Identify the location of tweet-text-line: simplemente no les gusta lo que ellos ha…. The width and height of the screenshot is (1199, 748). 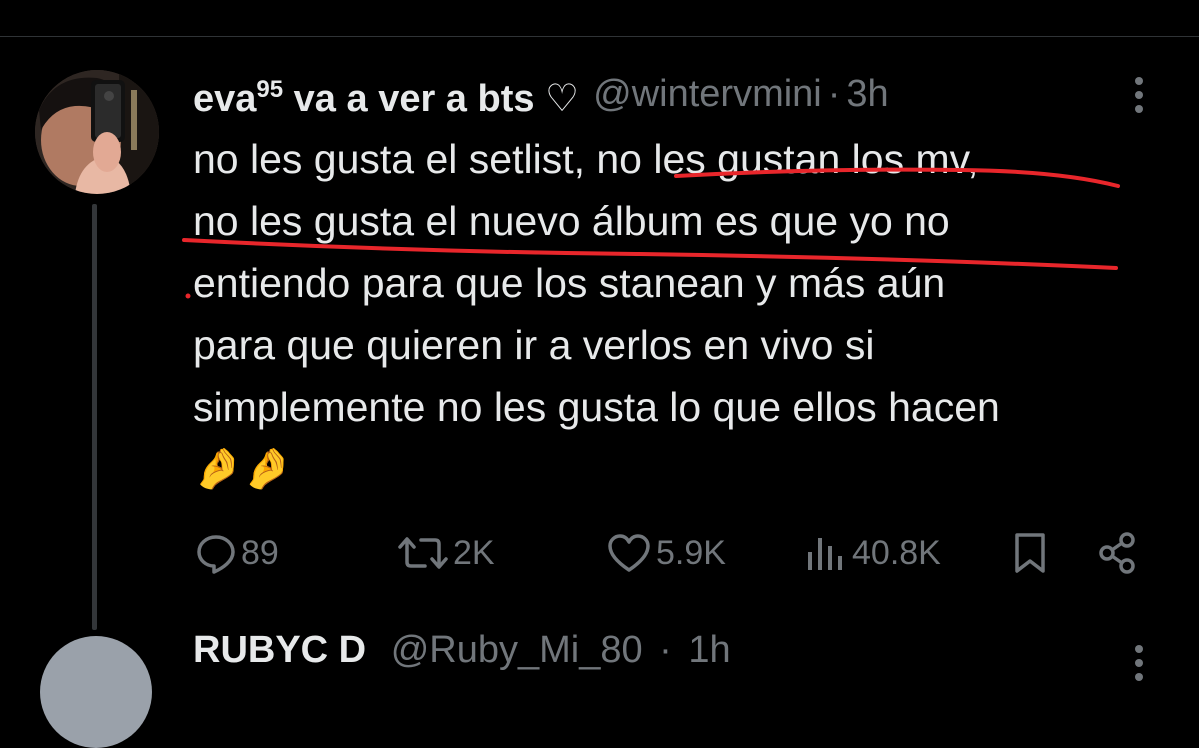
(596, 407).